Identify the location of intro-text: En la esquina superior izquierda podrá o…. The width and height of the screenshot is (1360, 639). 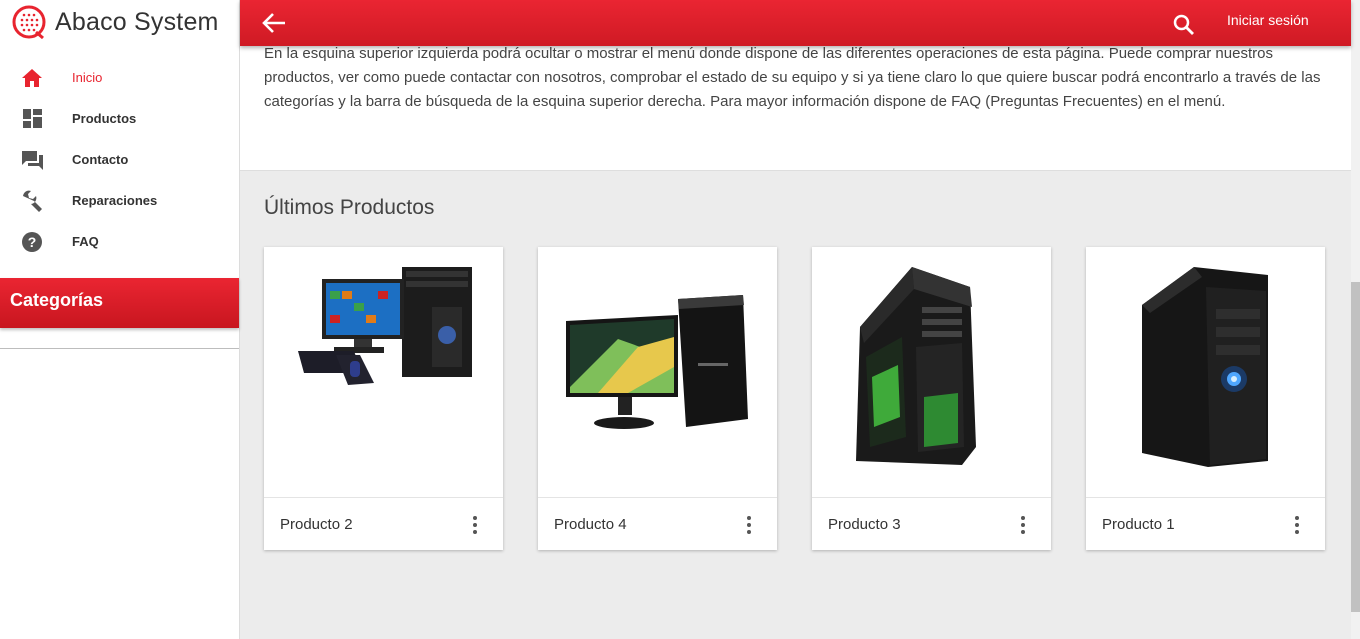
(792, 77).